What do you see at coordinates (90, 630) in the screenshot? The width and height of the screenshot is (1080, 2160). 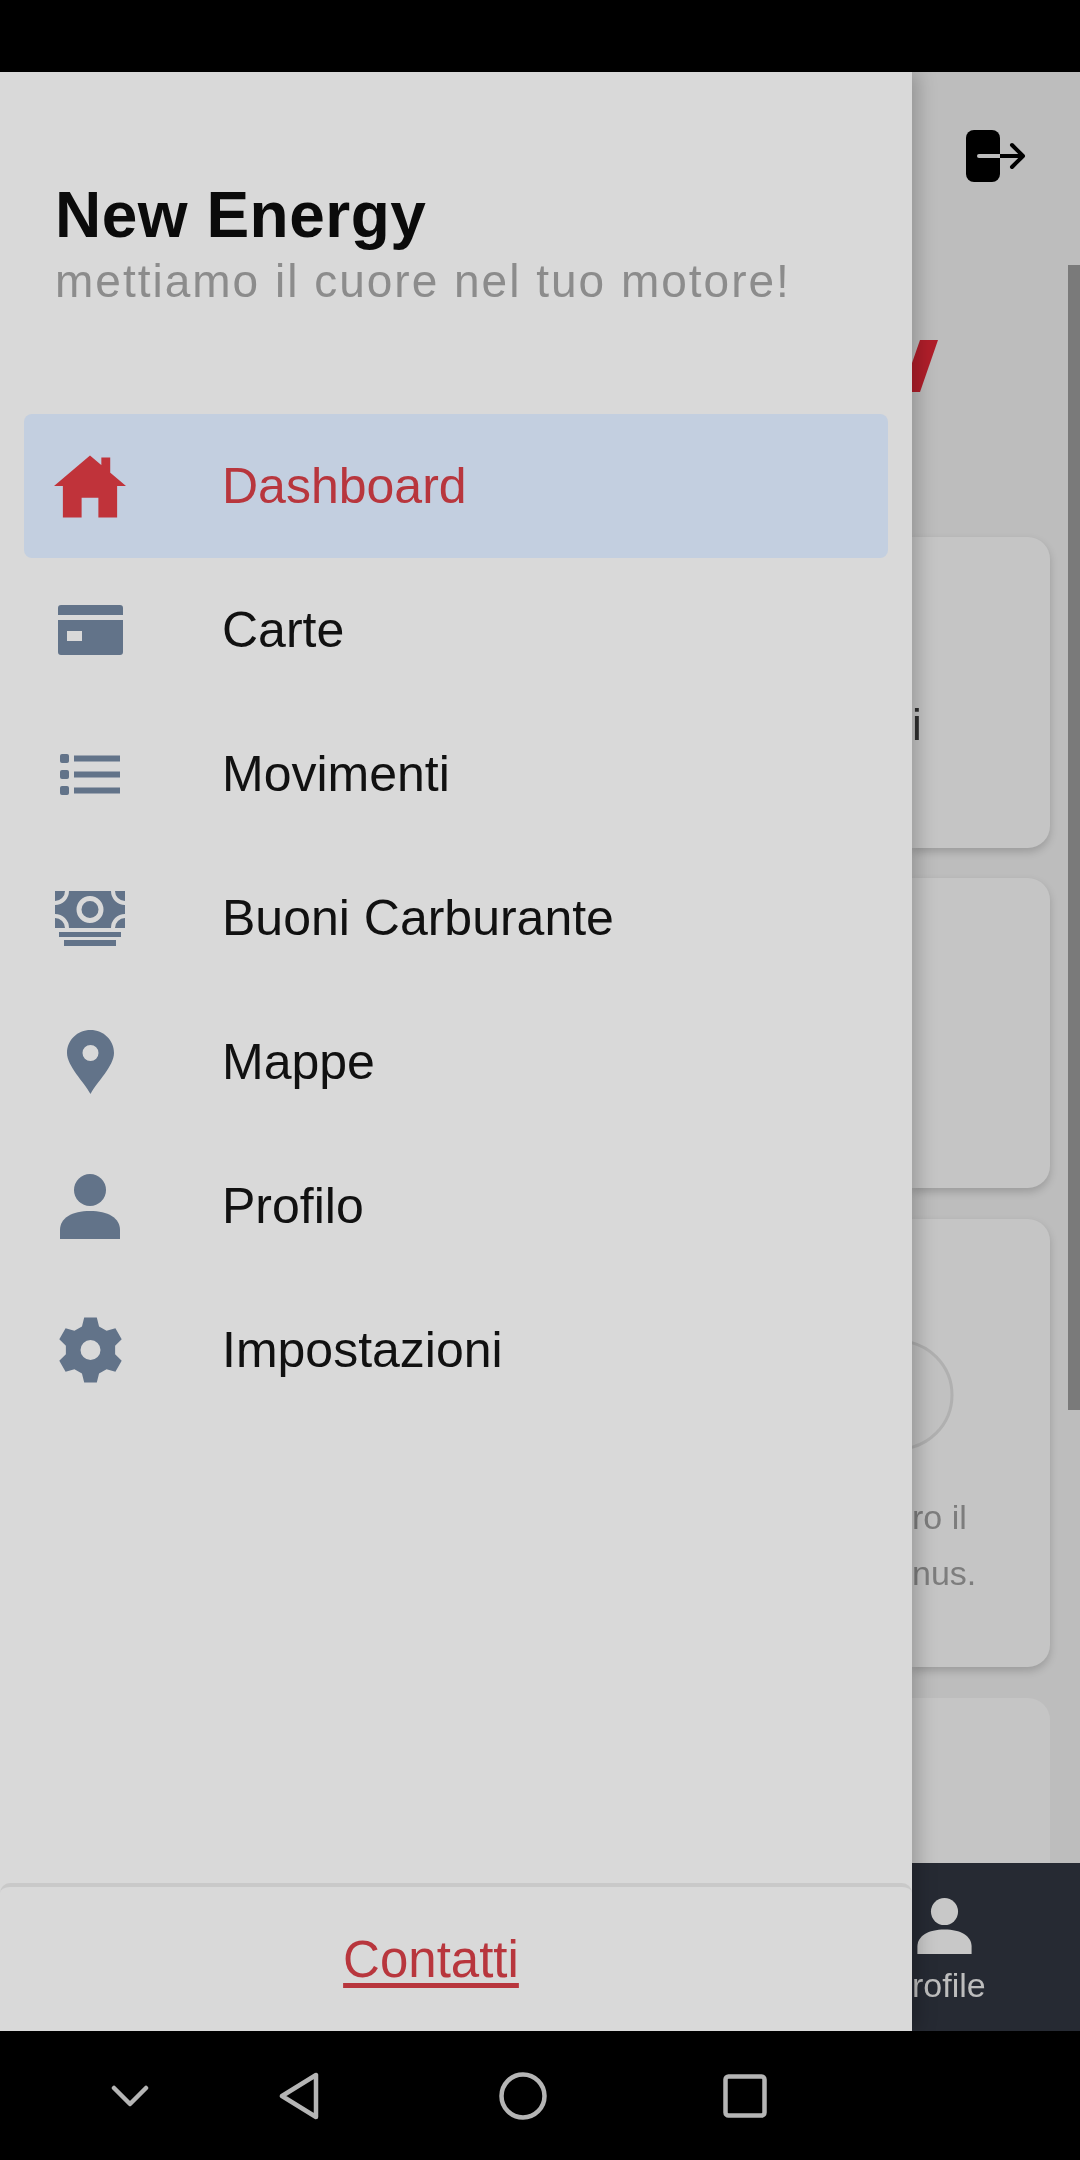 I see `credit-card-icon` at bounding box center [90, 630].